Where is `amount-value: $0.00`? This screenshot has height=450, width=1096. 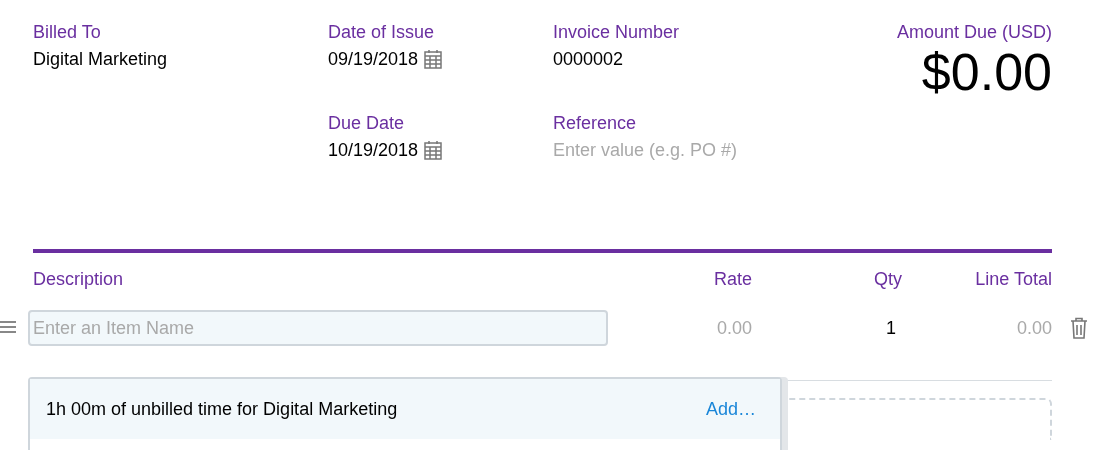 amount-value: $0.00 is located at coordinates (986, 72).